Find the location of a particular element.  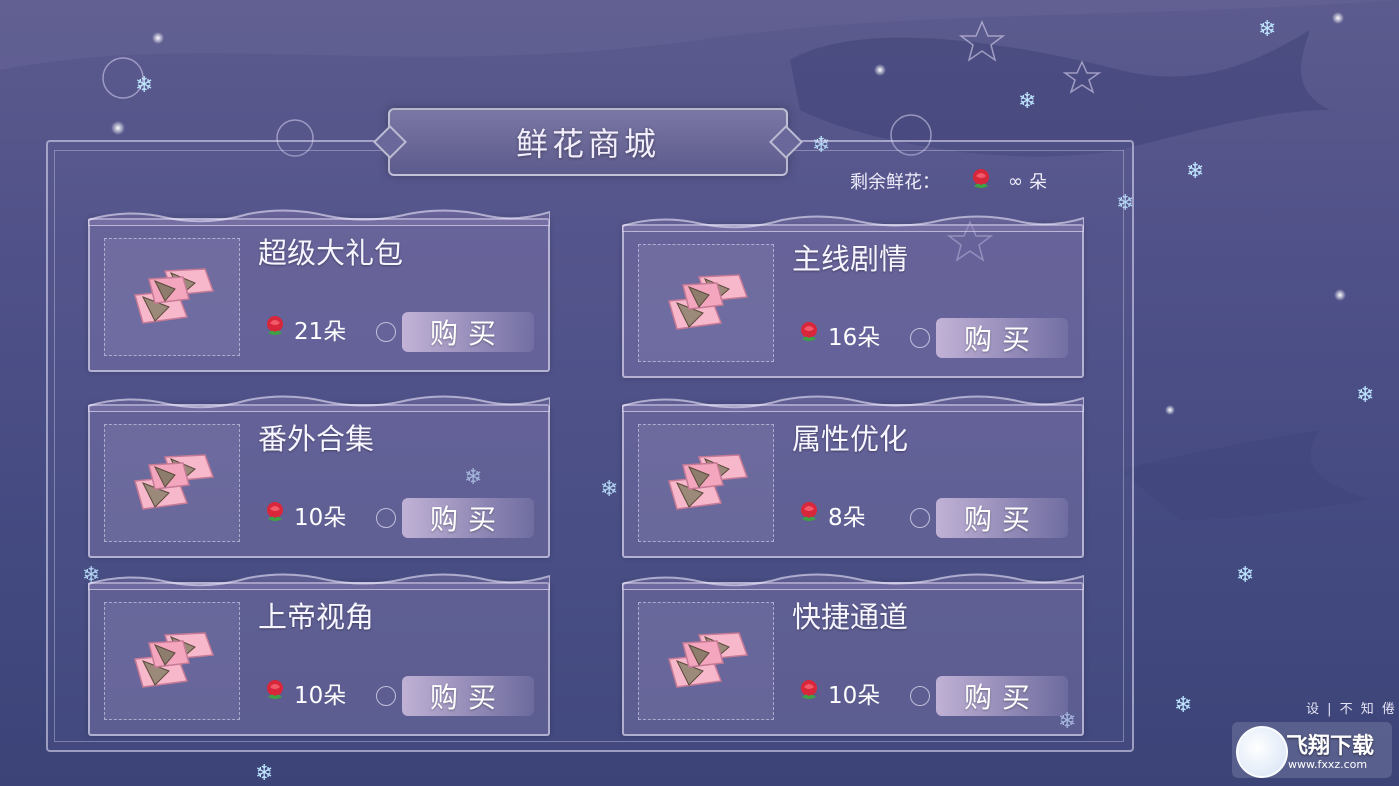

watermark-title: 飞翔下载 is located at coordinates (1330, 746).